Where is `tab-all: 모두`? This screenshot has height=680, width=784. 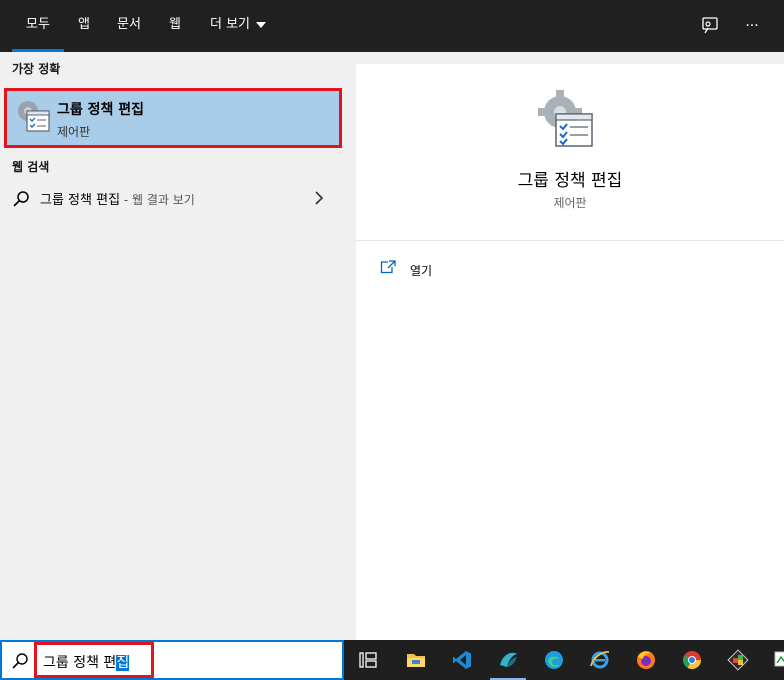
tab-all: 모두 is located at coordinates (38, 26).